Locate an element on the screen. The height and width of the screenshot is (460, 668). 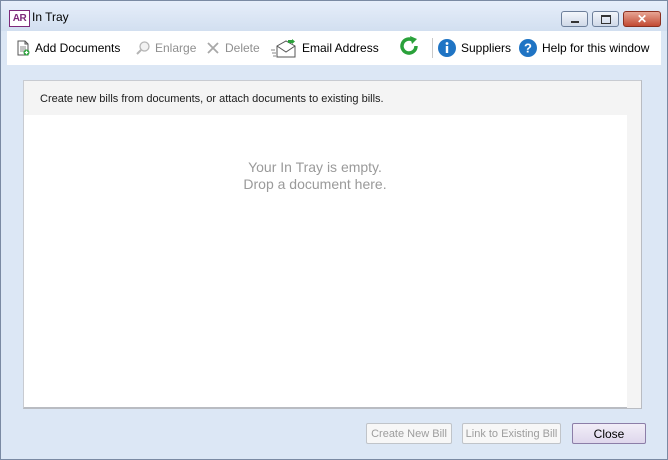
title-bar: AR In Tray ✕ is located at coordinates (334, 16).